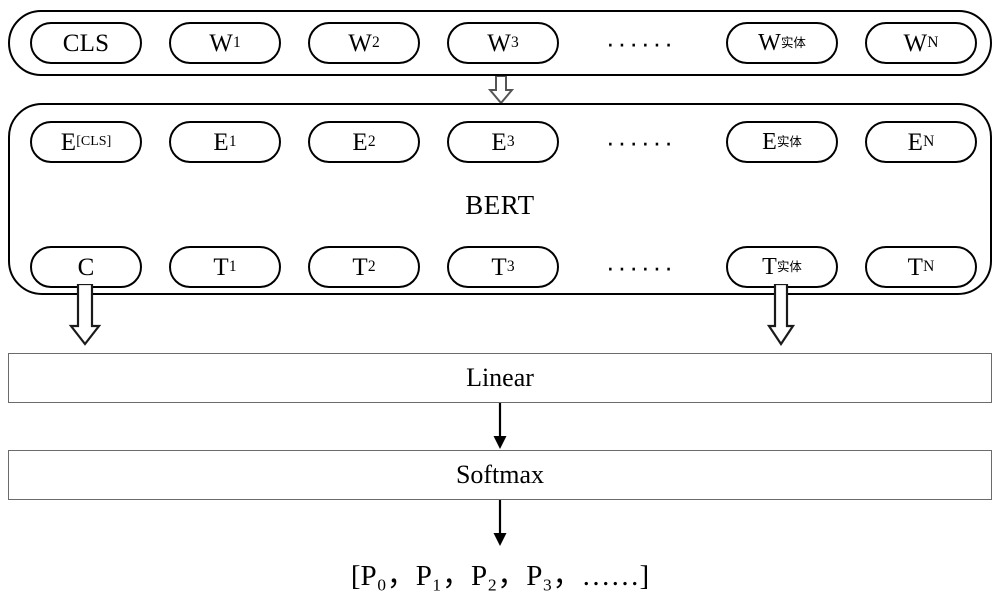  What do you see at coordinates (781, 315) in the screenshot?
I see `hollow-arrow-entity-to-linear` at bounding box center [781, 315].